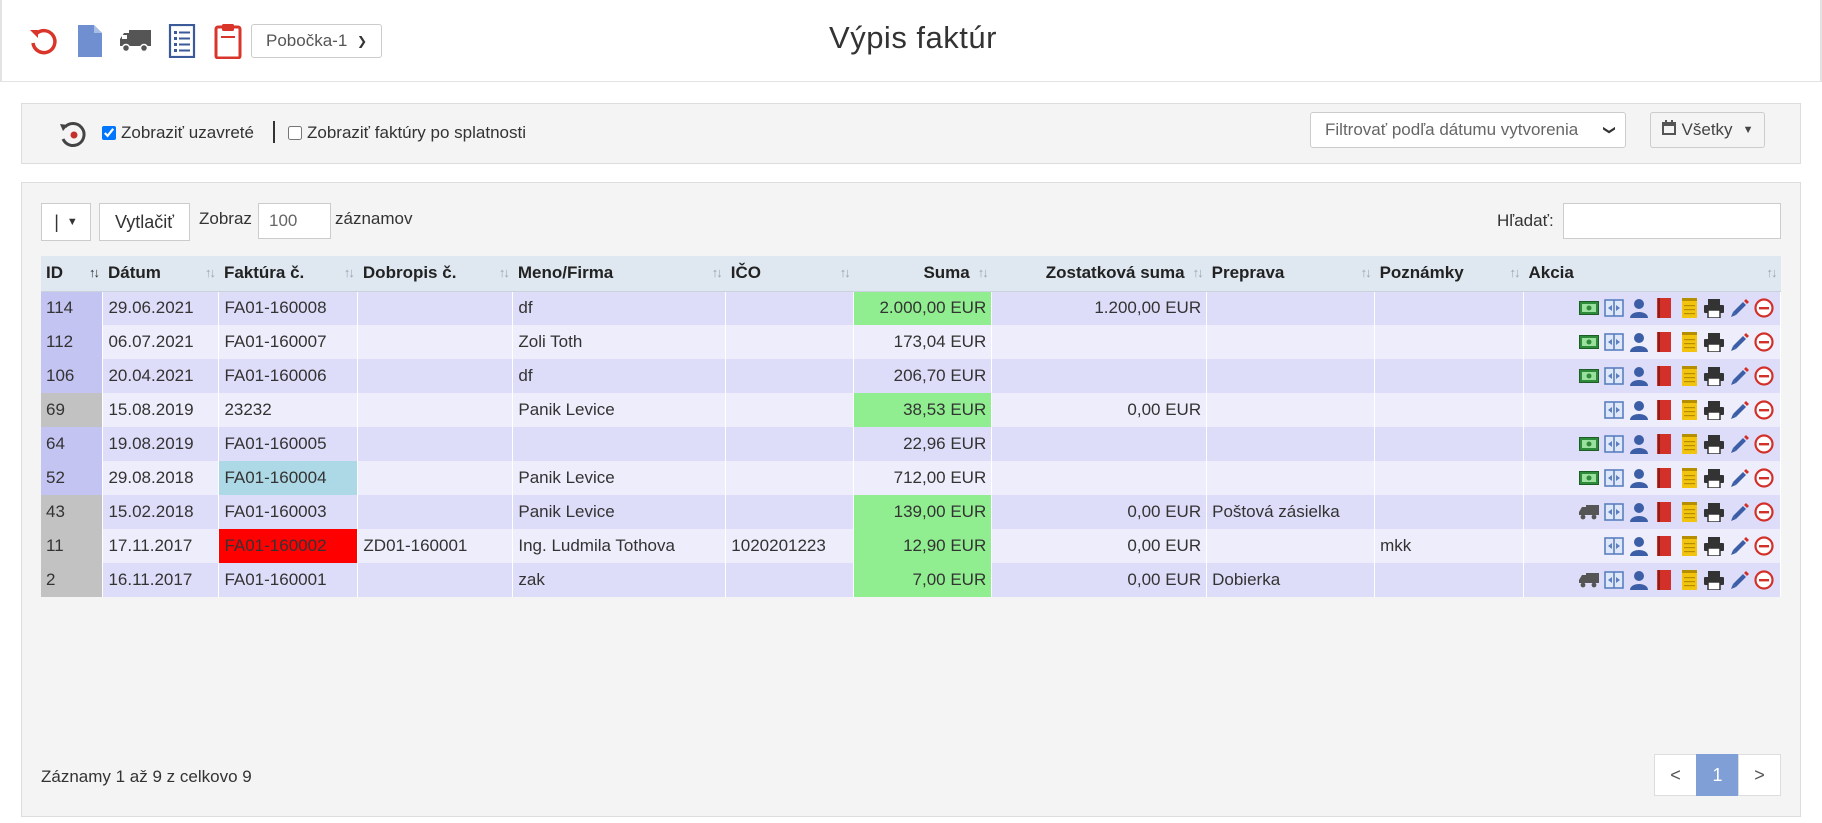 The width and height of the screenshot is (1822, 823). Describe the element at coordinates (619, 274) in the screenshot. I see `column-header-name: Meno/Firma ↑↓` at that location.